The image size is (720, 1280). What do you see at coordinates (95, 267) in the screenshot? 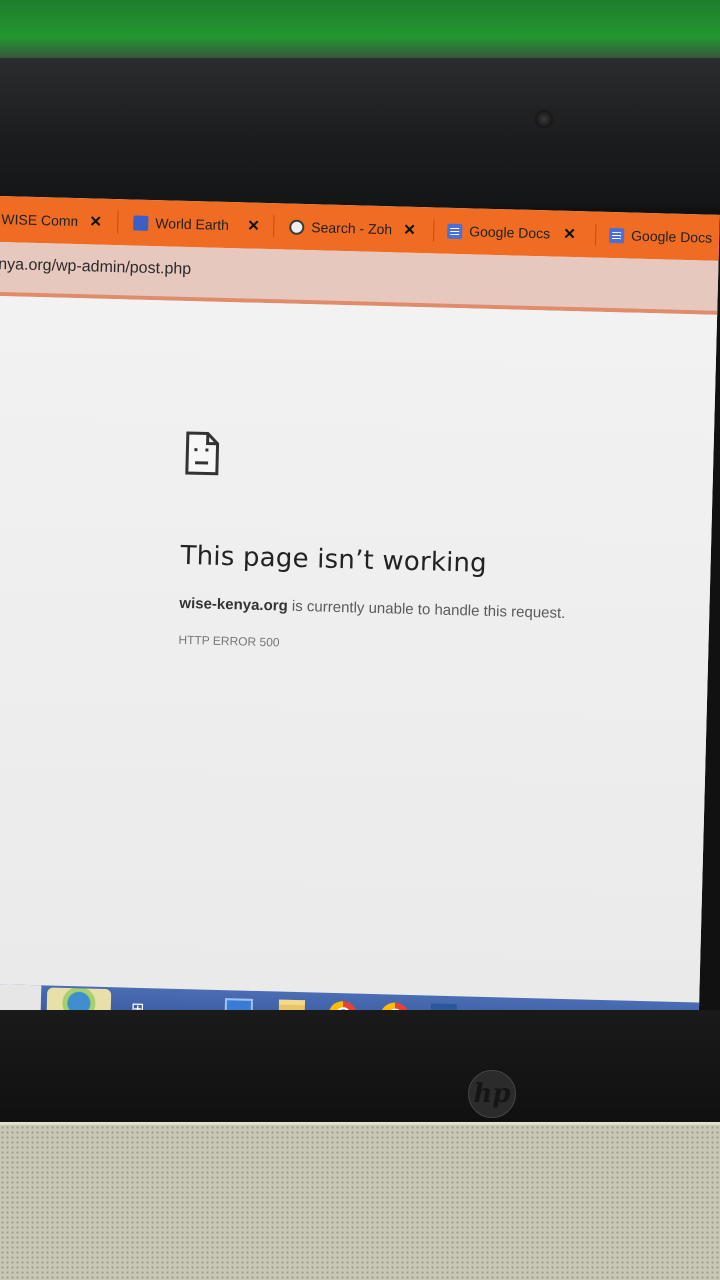
I see `url-text: nya.org/wp-admin/post.php` at bounding box center [95, 267].